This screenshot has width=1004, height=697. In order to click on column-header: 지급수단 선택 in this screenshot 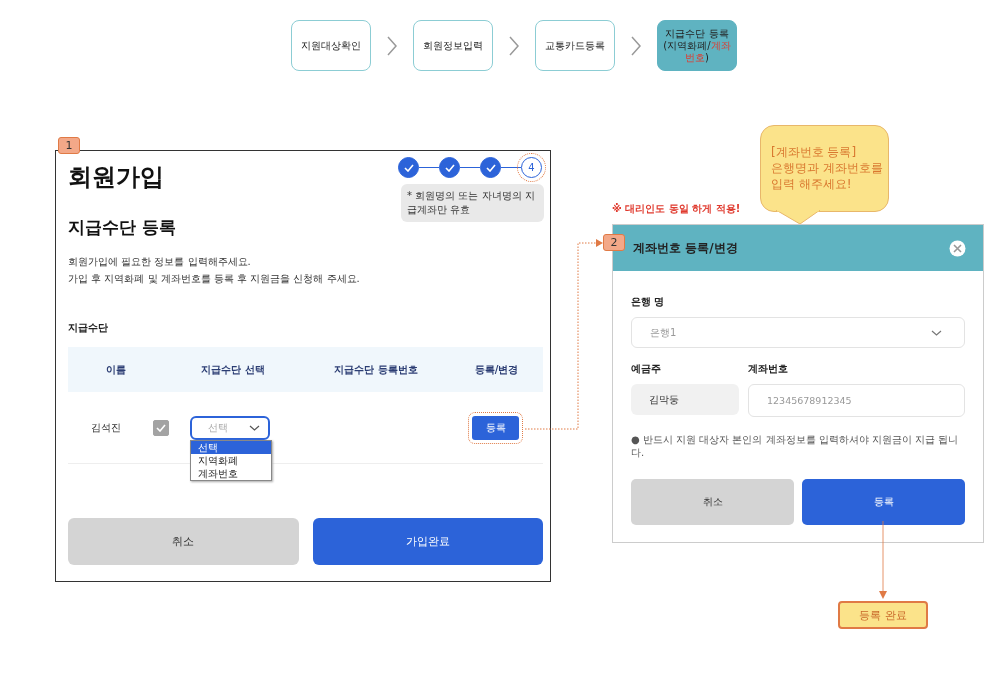, I will do `click(233, 369)`.